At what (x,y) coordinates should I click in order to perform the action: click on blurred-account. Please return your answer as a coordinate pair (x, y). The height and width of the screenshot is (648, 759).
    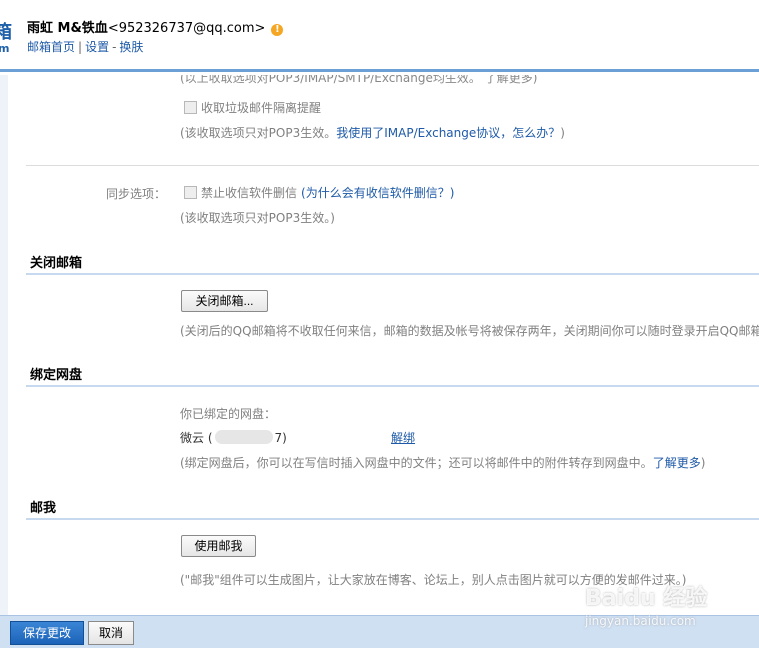
    Looking at the image, I should click on (243, 437).